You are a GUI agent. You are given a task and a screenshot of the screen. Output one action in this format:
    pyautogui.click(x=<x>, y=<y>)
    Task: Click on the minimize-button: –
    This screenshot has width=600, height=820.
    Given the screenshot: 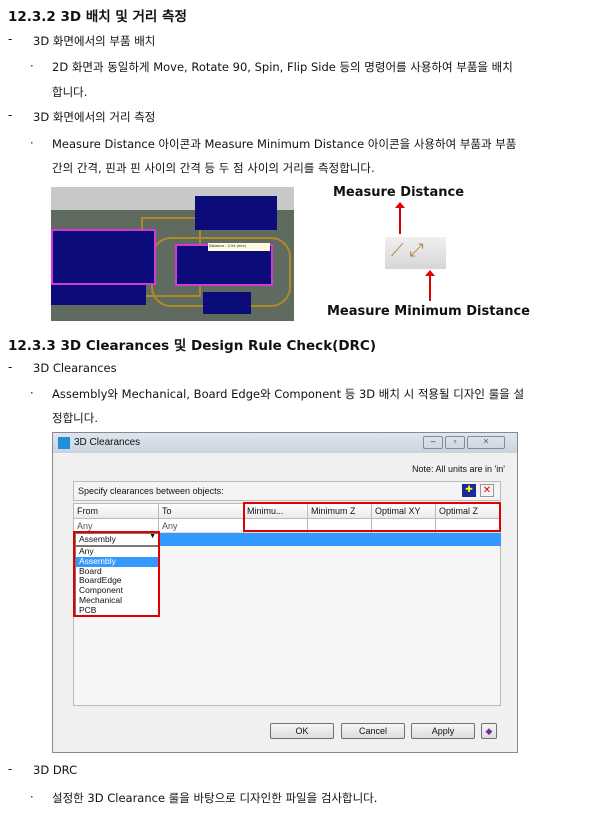 What is the action you would take?
    pyautogui.click(x=433, y=442)
    